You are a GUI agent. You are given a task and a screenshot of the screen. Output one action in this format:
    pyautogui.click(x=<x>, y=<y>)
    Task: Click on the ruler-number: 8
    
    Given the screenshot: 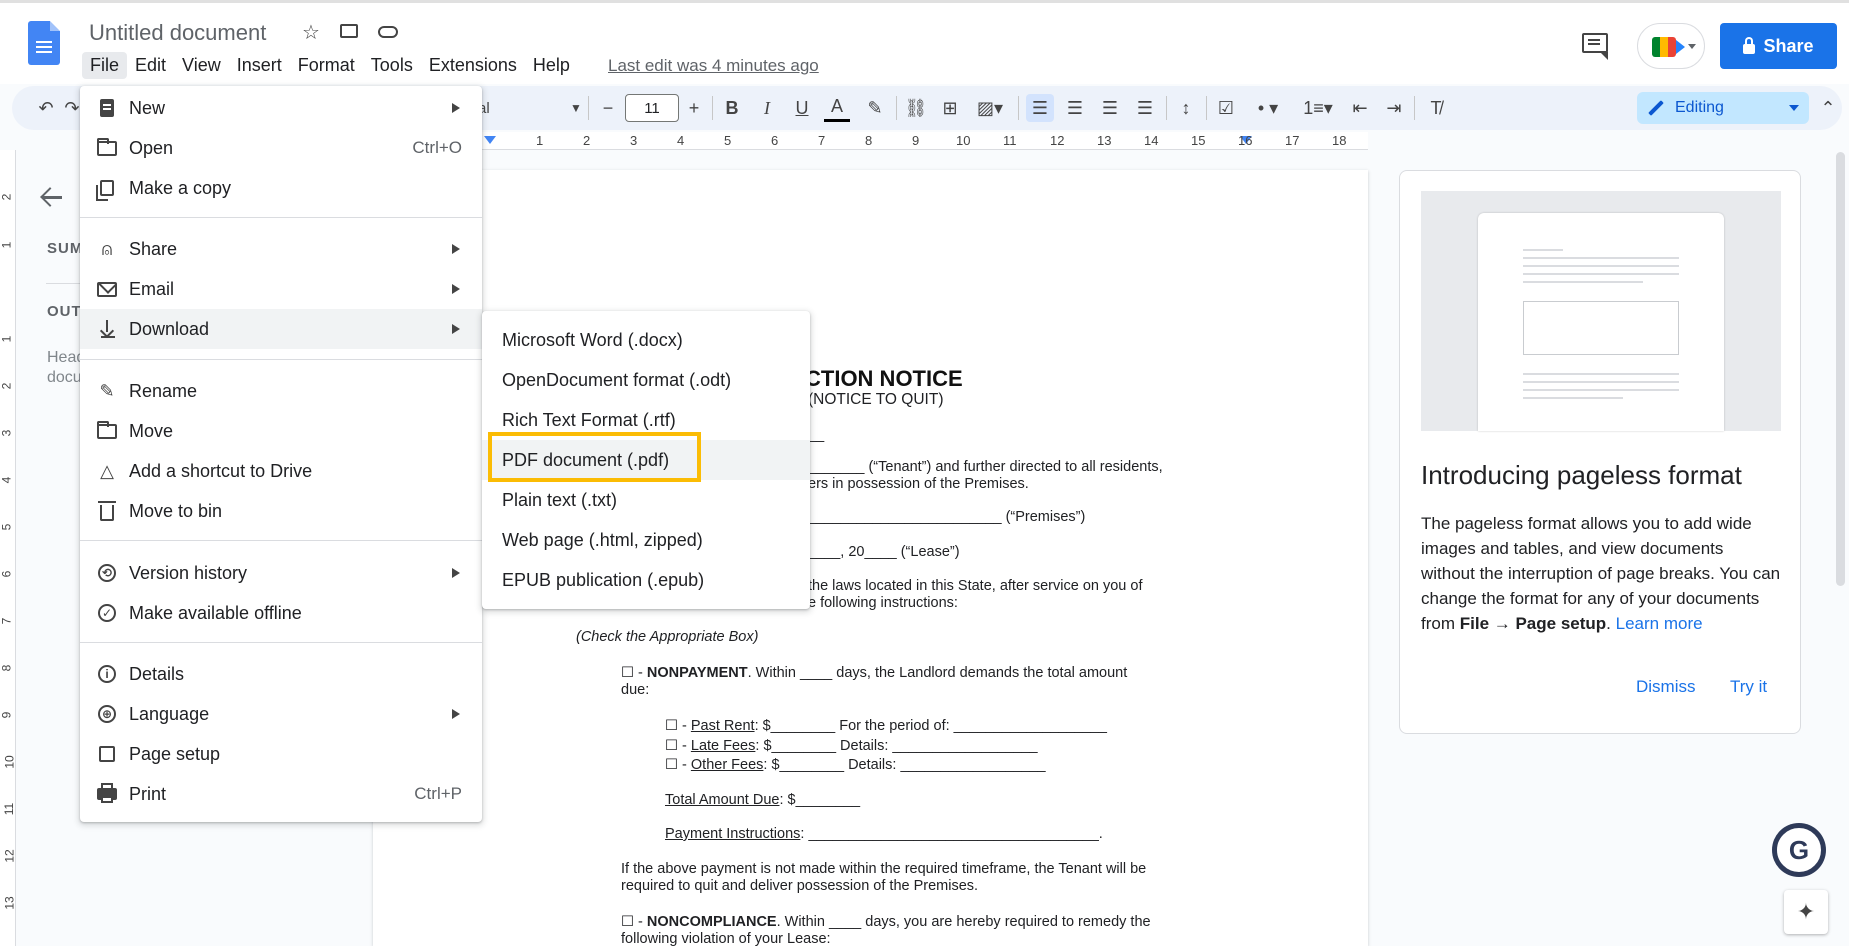 What is the action you would take?
    pyautogui.click(x=7, y=668)
    